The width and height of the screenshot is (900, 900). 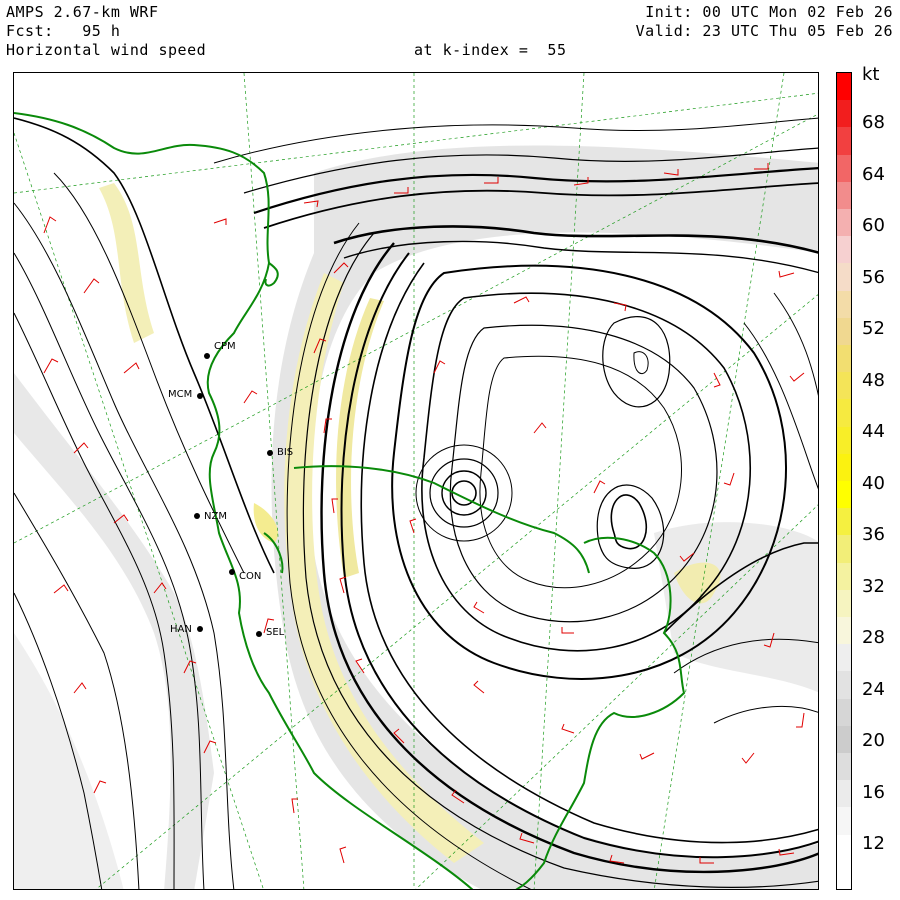 I want to click on colorbar-tick-label: 20, so click(x=873, y=740).